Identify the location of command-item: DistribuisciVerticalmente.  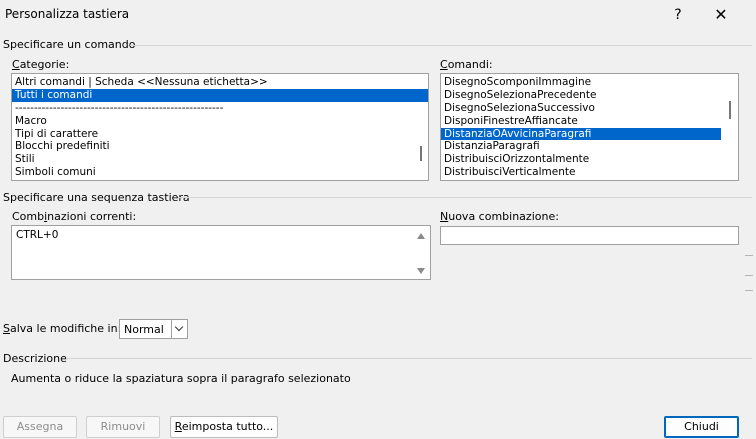
(589, 172).